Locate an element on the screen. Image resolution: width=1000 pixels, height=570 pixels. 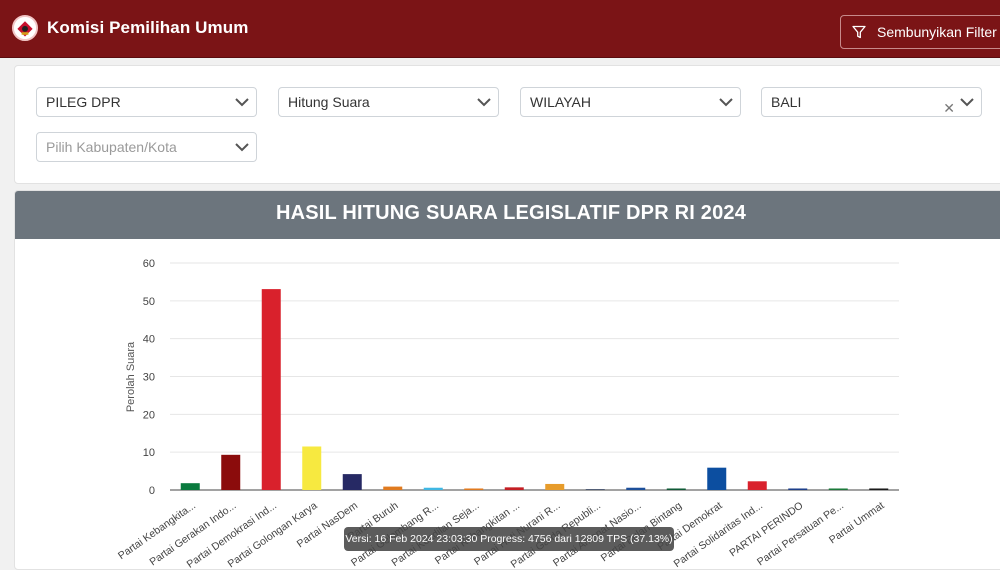
y-tick-label: 0 is located at coordinates (152, 491).